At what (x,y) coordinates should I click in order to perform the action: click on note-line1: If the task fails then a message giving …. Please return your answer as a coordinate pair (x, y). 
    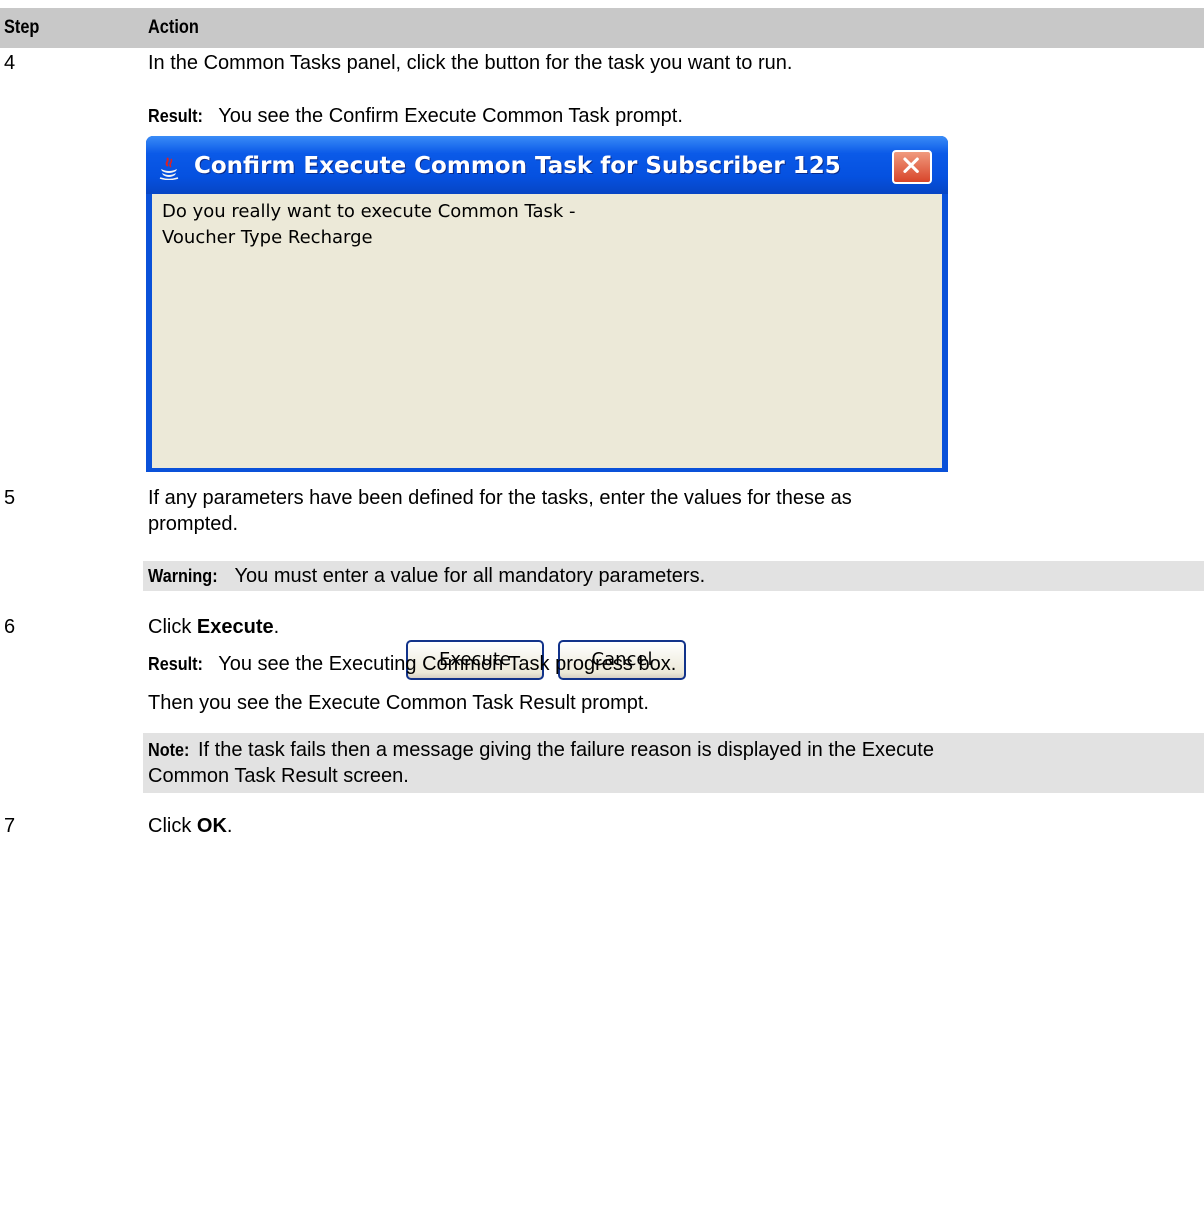
    Looking at the image, I should click on (566, 750).